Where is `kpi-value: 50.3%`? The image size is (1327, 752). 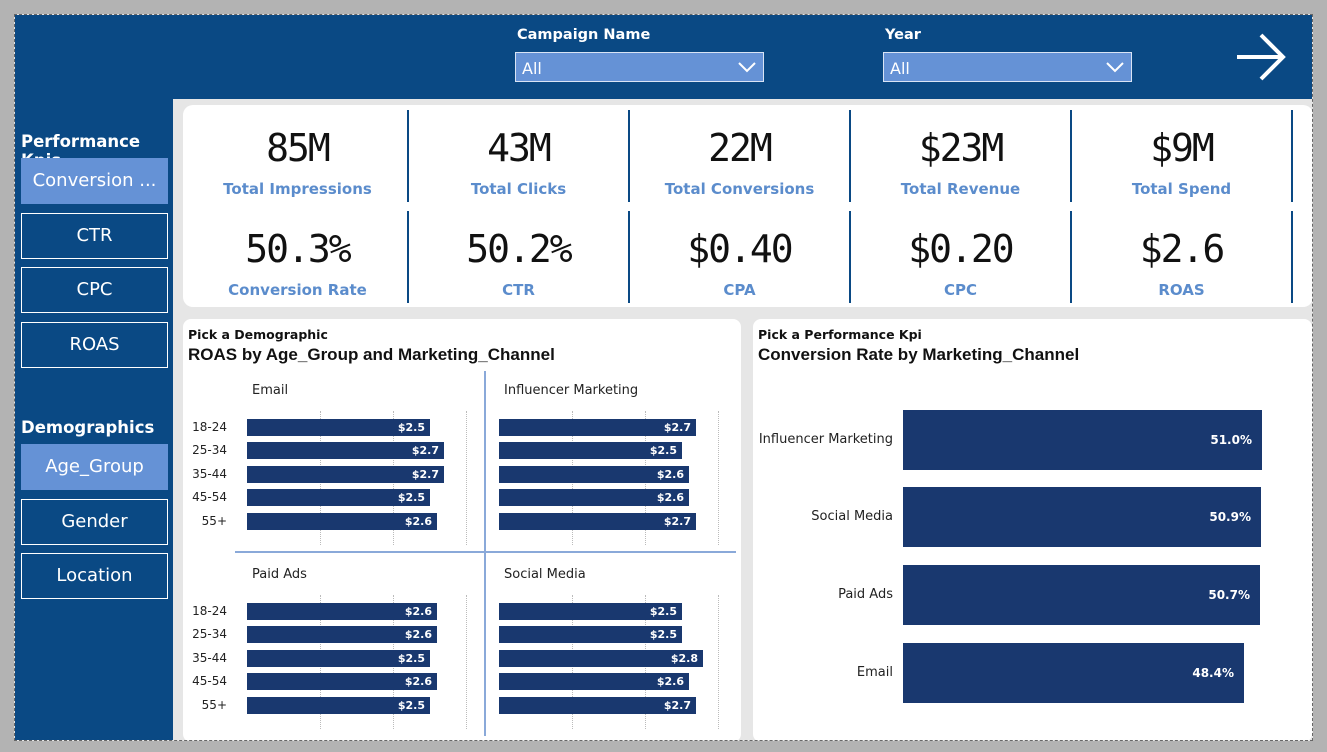
kpi-value: 50.3% is located at coordinates (298, 249).